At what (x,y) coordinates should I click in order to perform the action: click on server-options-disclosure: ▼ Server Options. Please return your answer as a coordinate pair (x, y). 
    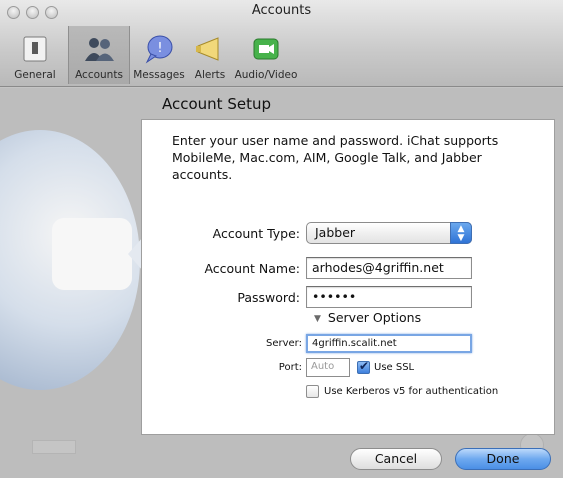
    Looking at the image, I should click on (367, 317).